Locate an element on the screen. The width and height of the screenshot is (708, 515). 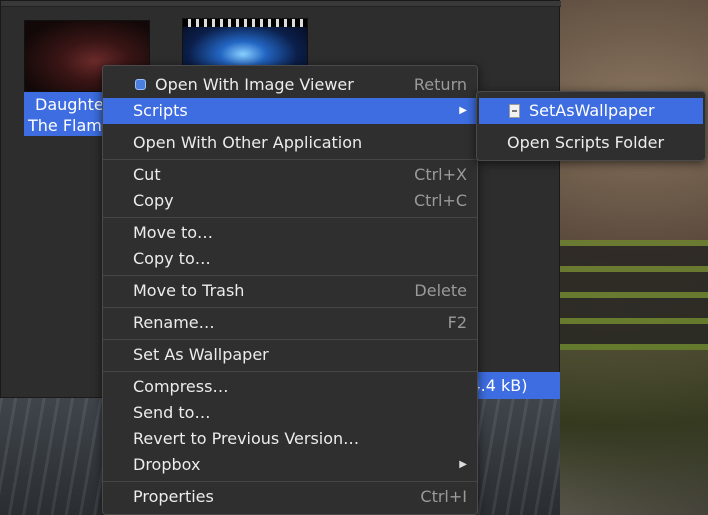
submenu-item-label: Open Scripts Folder is located at coordinates (586, 142).